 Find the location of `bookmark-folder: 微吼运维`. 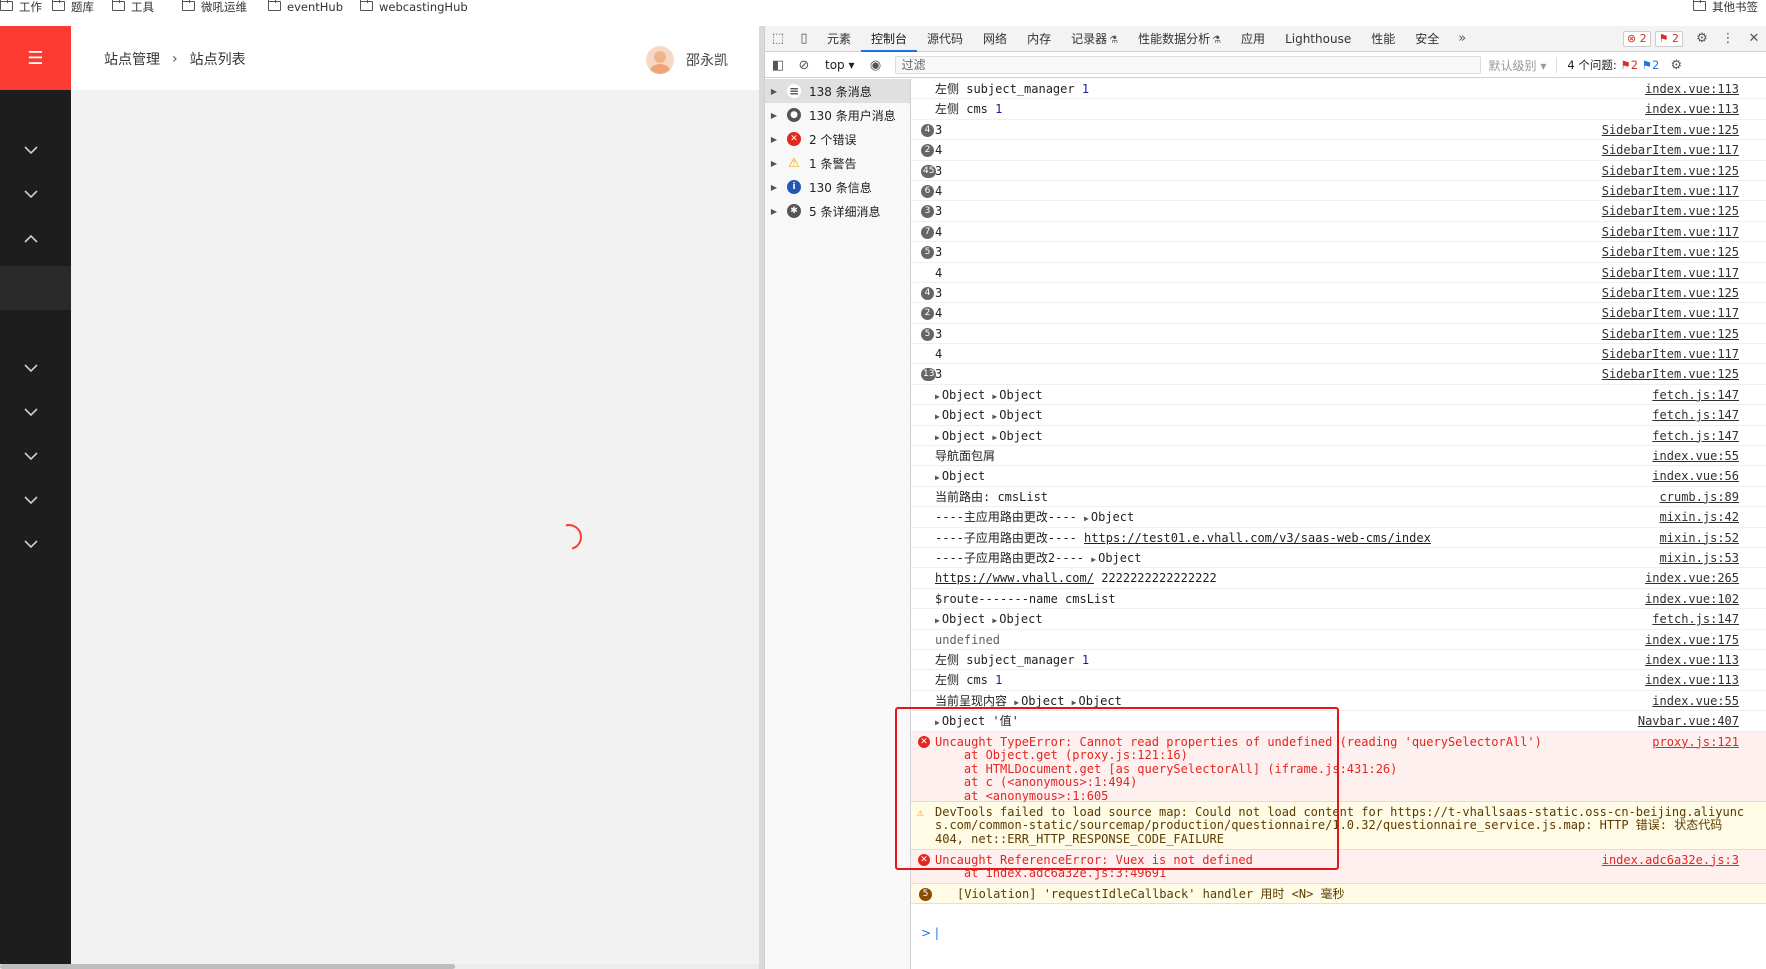

bookmark-folder: 微吼运维 is located at coordinates (214, 7).